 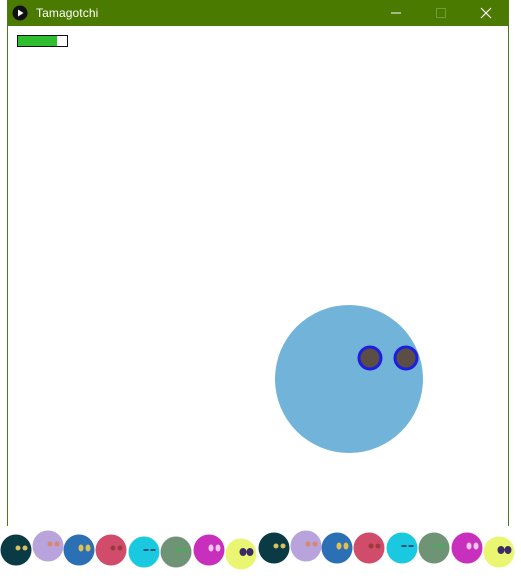 I want to click on close-button, so click(x=485, y=13).